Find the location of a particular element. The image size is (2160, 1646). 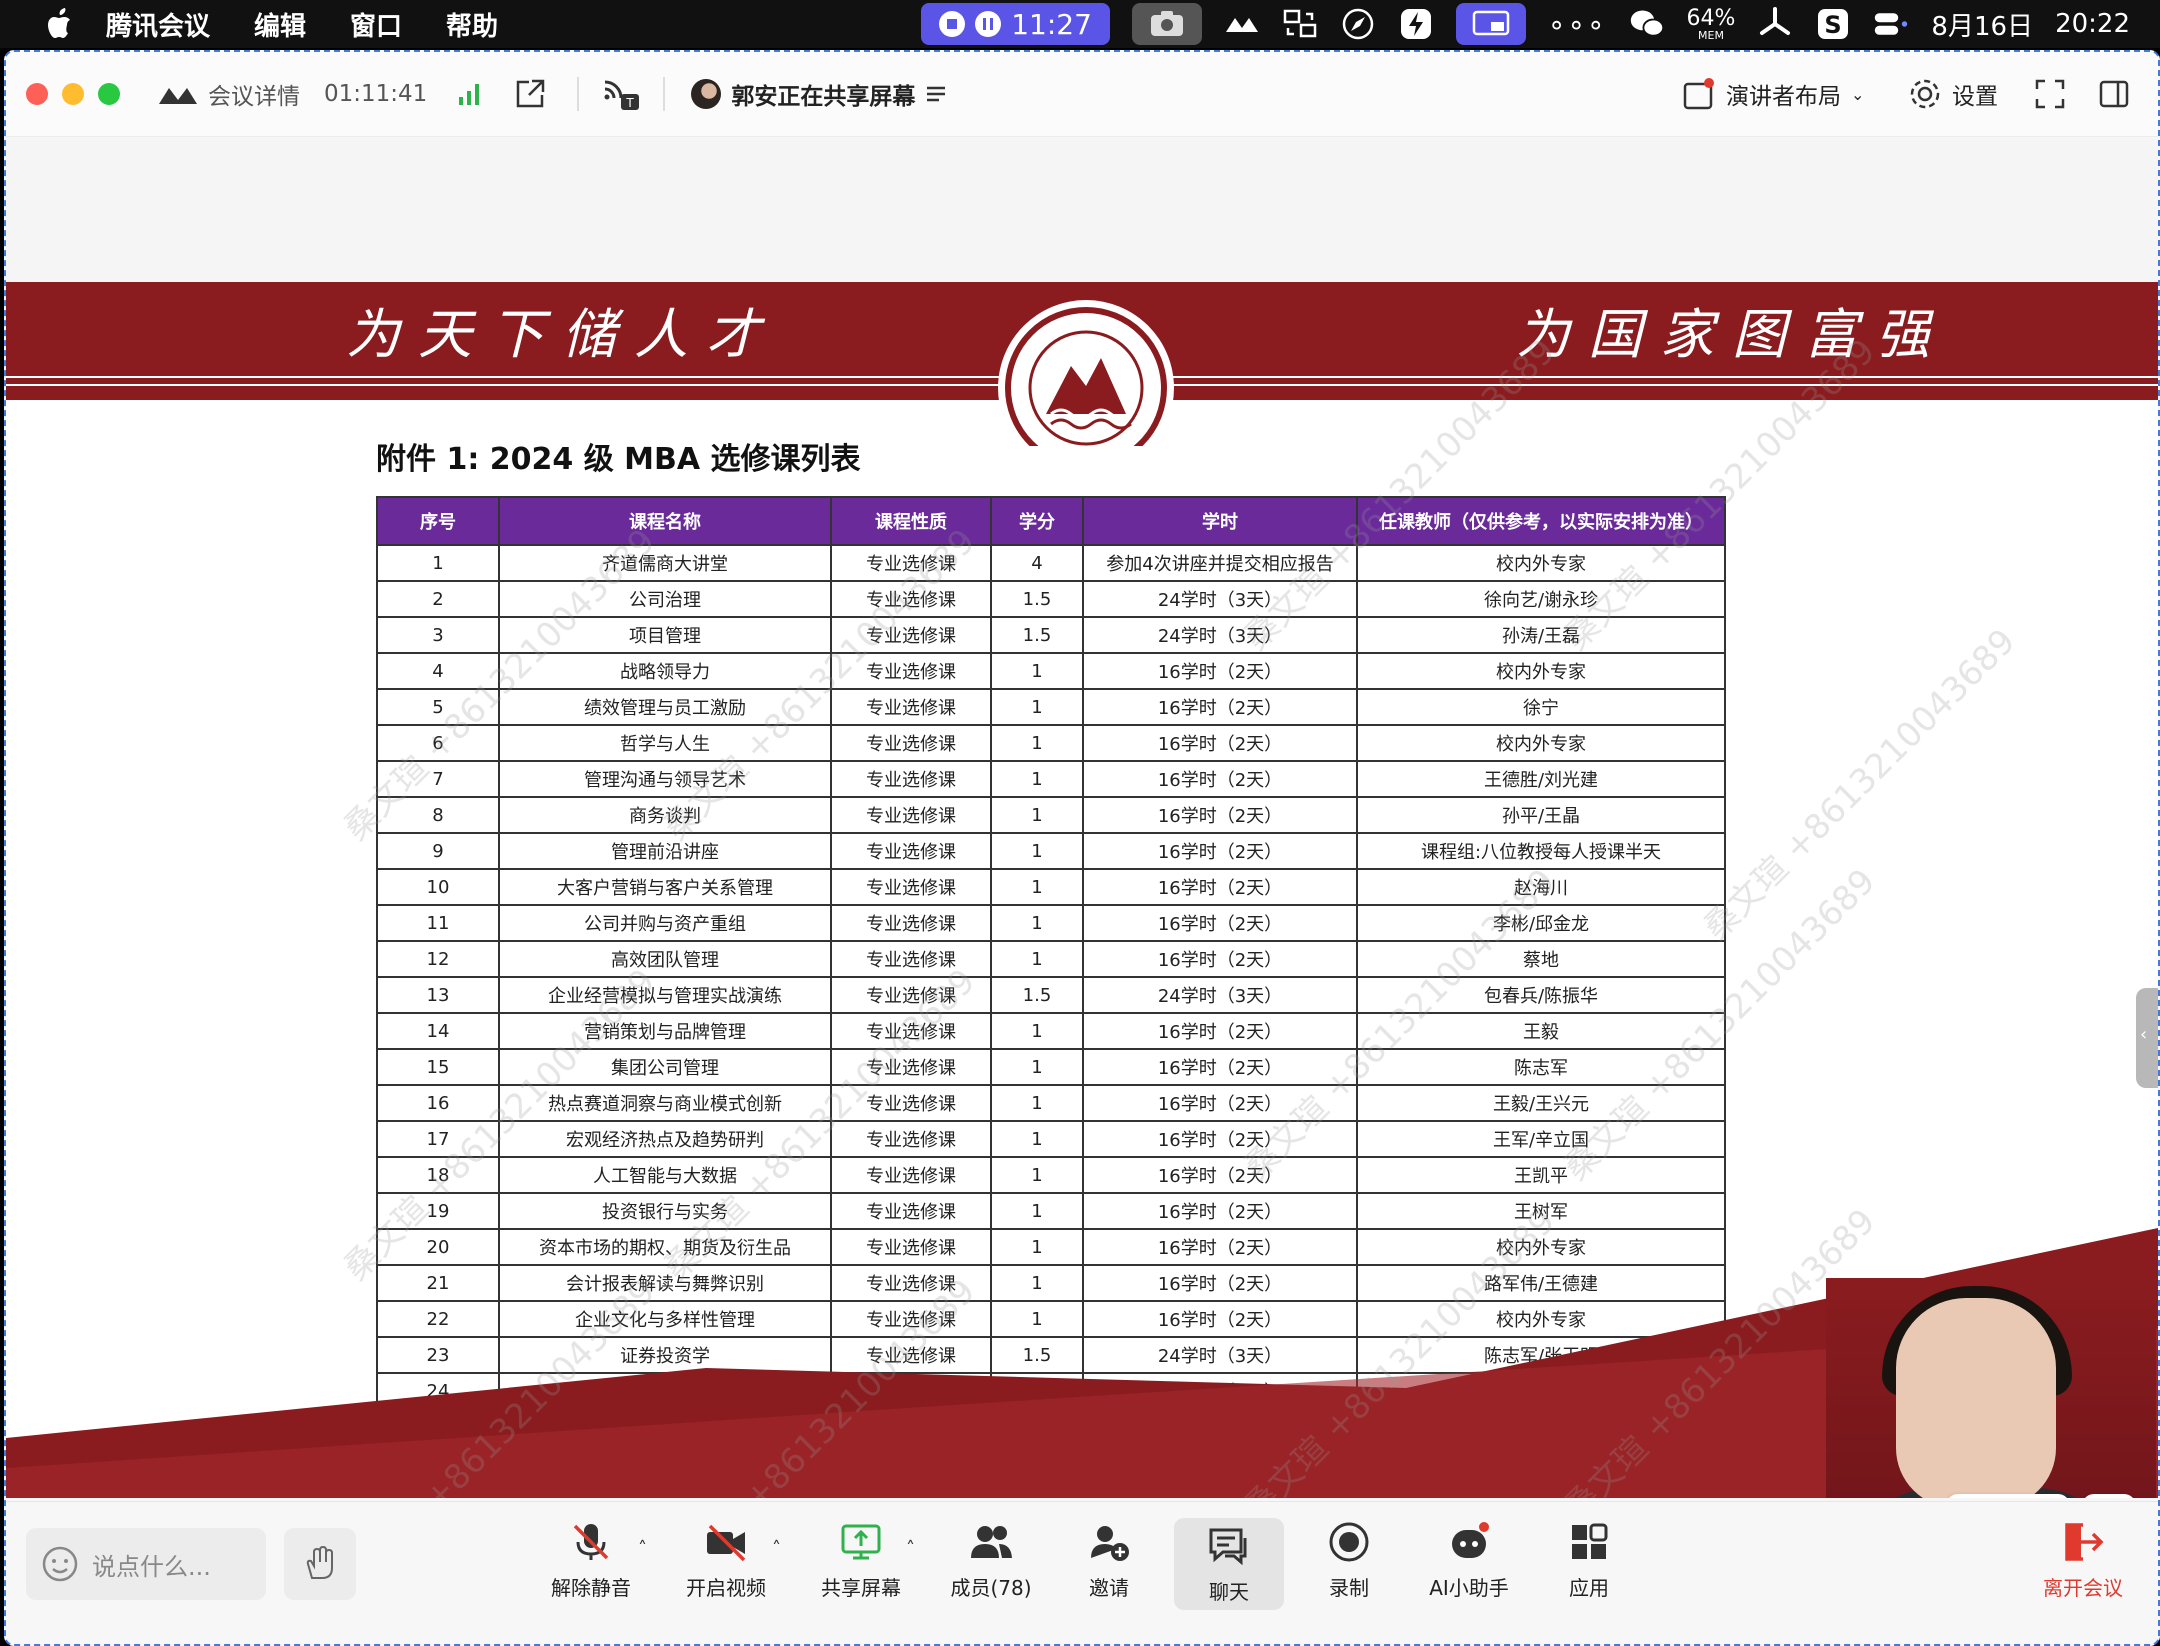

leave-meeting-button: 离开会议 is located at coordinates (2083, 1560).